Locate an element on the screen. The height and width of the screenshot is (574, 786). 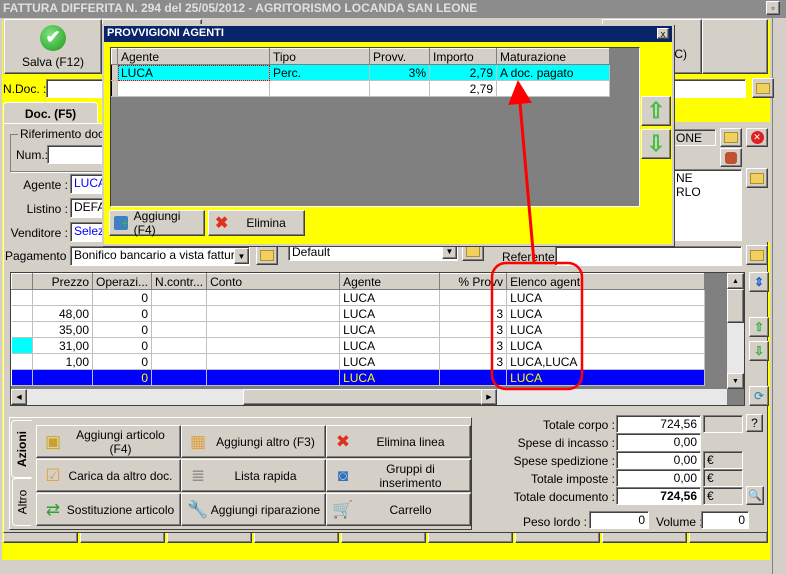
annotation-overlay is located at coordinates (537, 235).